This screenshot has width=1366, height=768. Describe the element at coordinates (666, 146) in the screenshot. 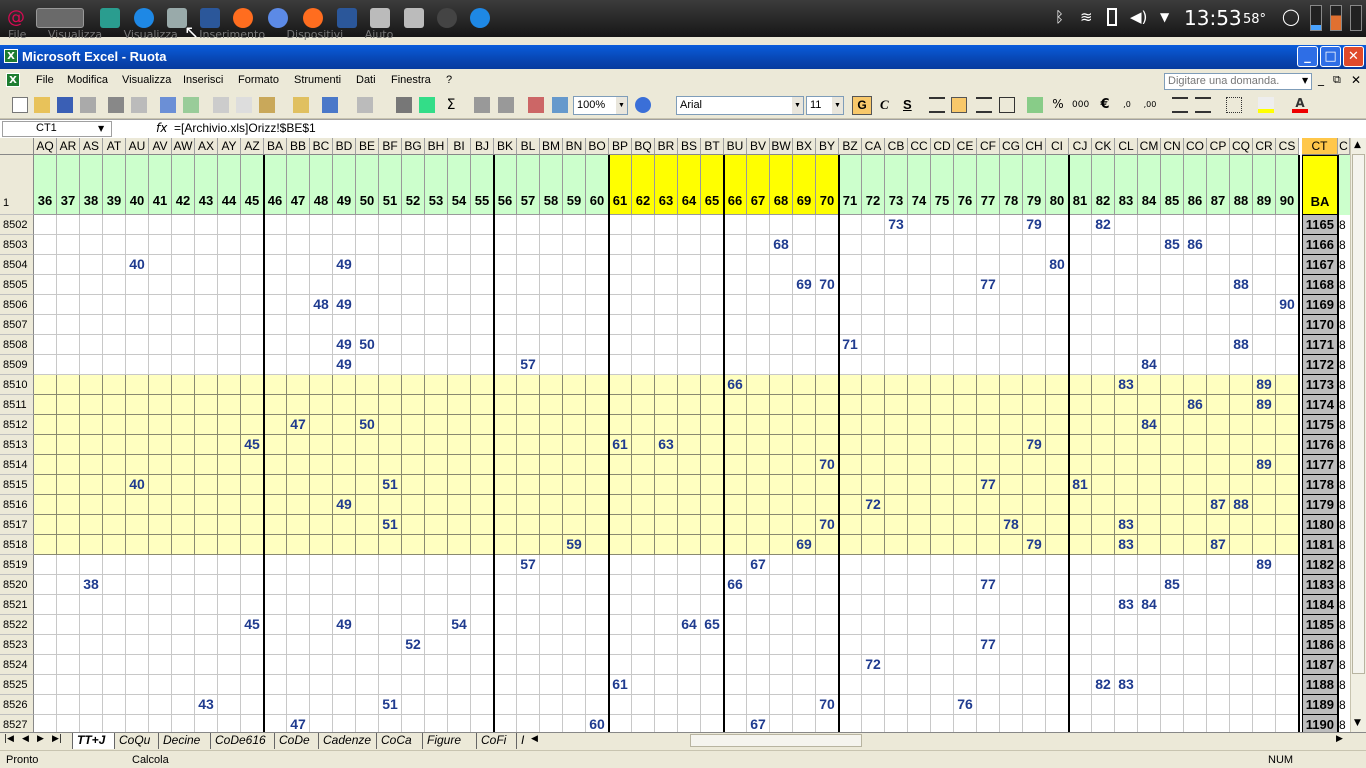

I see `column-header-br: BR` at that location.